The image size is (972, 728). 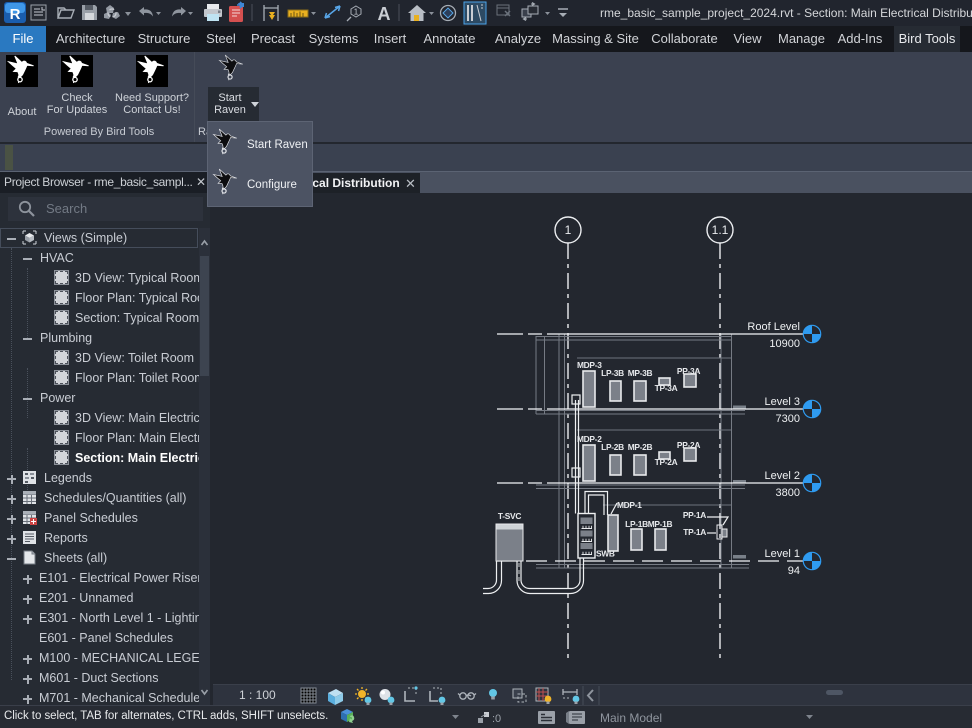 I want to click on svg-text: TP-3A, so click(x=666, y=388).